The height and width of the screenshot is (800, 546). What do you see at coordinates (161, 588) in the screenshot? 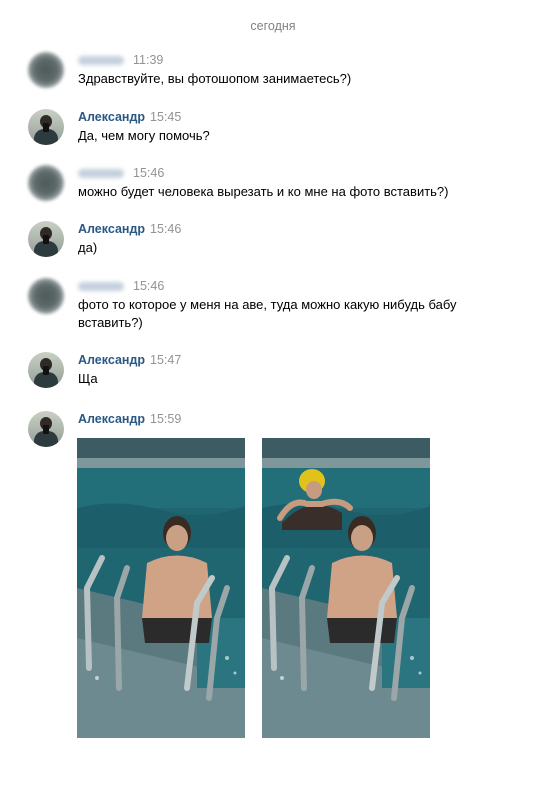
I see `pool-photo-original` at bounding box center [161, 588].